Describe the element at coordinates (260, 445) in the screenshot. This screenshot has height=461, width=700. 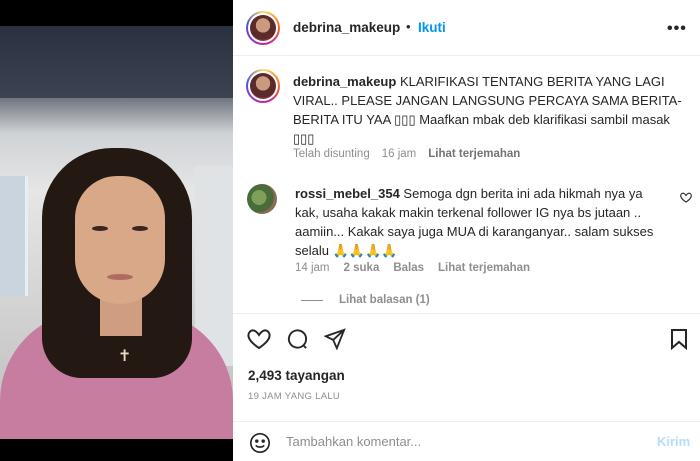
I see `emoji-icon` at that location.